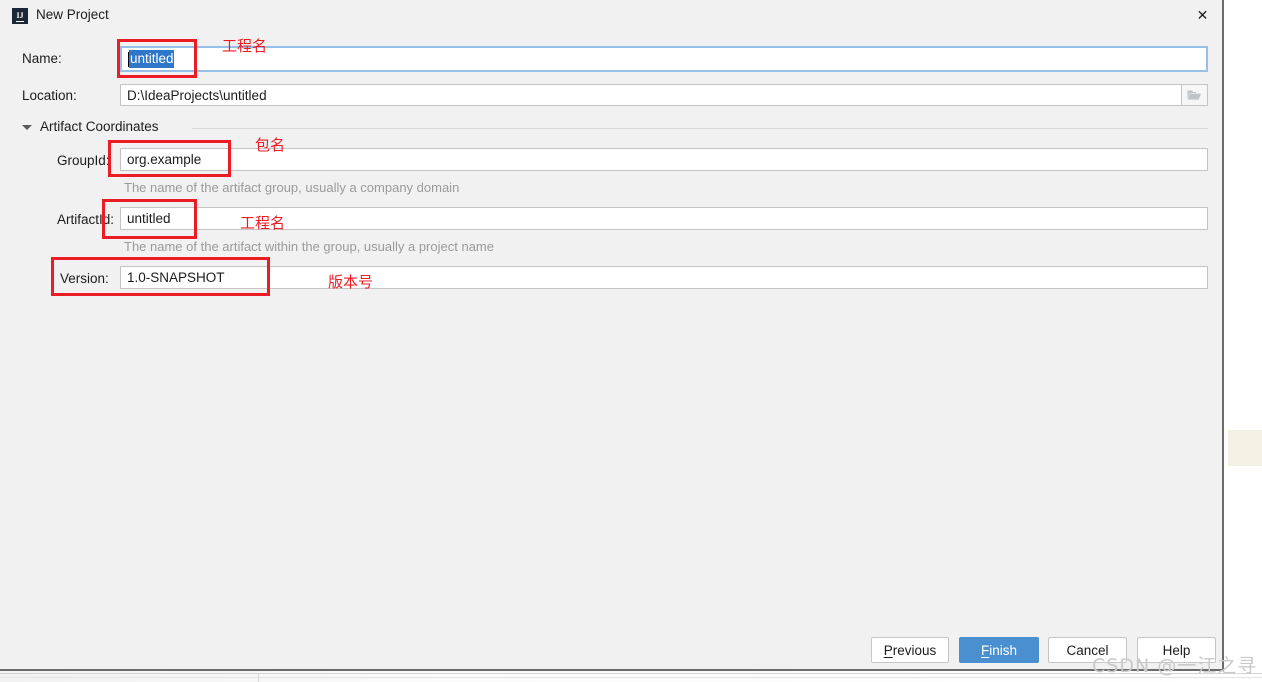 The height and width of the screenshot is (682, 1262). Describe the element at coordinates (631, 673) in the screenshot. I see `background-divider-upper` at that location.